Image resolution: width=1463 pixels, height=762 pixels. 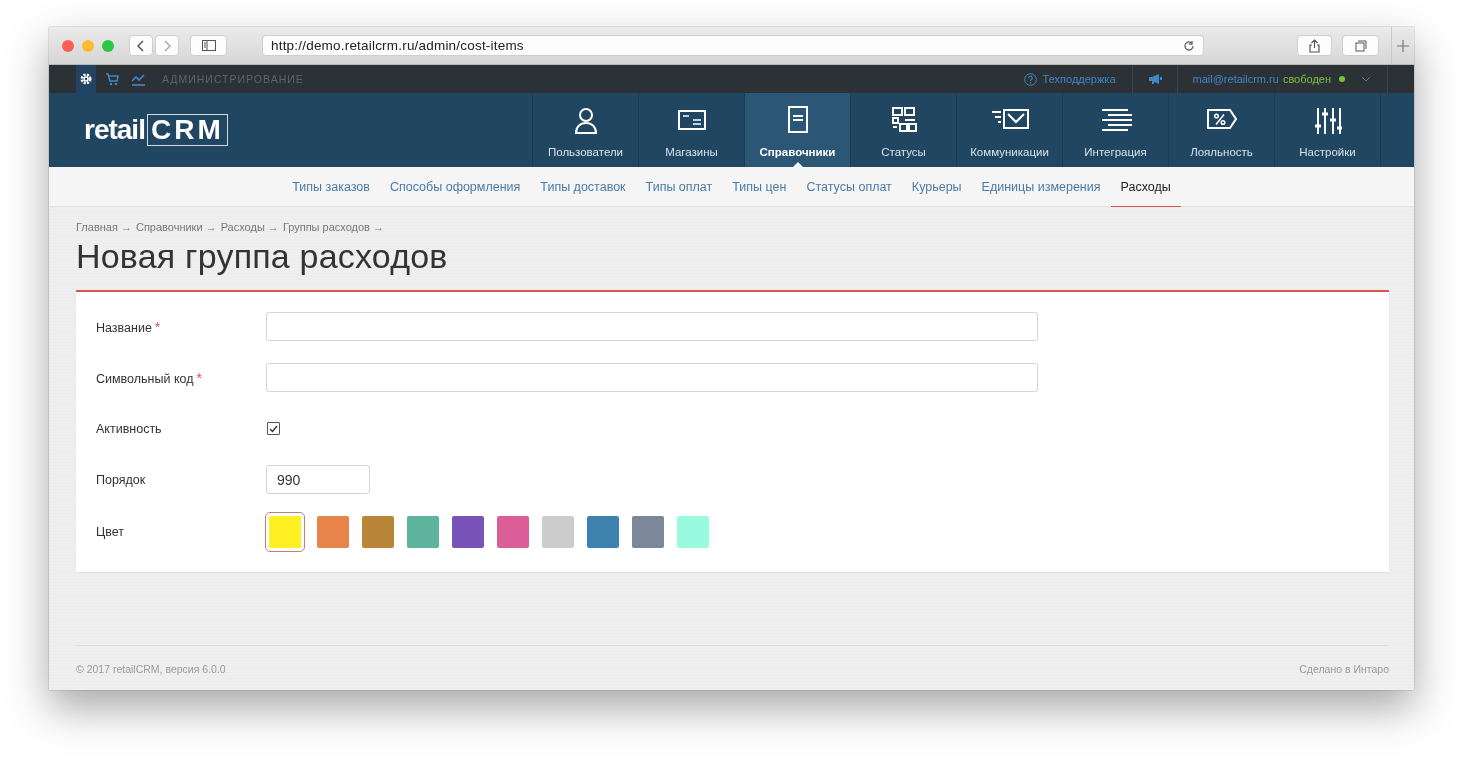 I want to click on subnav-tab: Единицы измерения, so click(x=1041, y=187).